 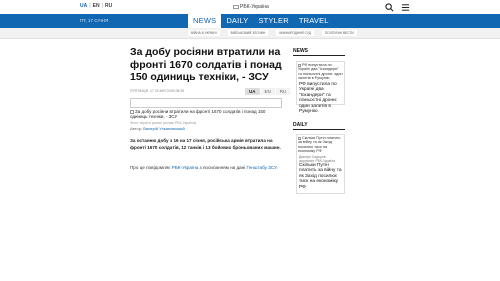 What do you see at coordinates (237, 21) in the screenshot?
I see `tab-daily: DAILY` at bounding box center [237, 21].